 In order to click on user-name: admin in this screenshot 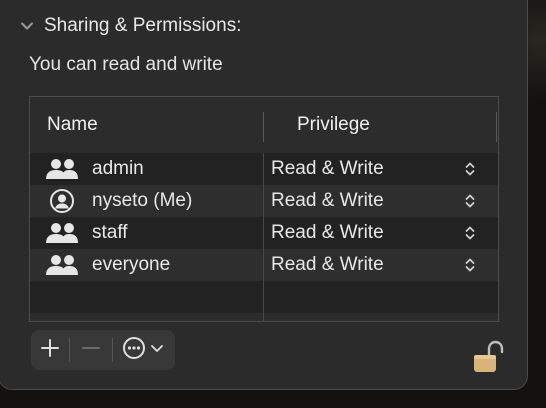, I will do `click(118, 168)`.